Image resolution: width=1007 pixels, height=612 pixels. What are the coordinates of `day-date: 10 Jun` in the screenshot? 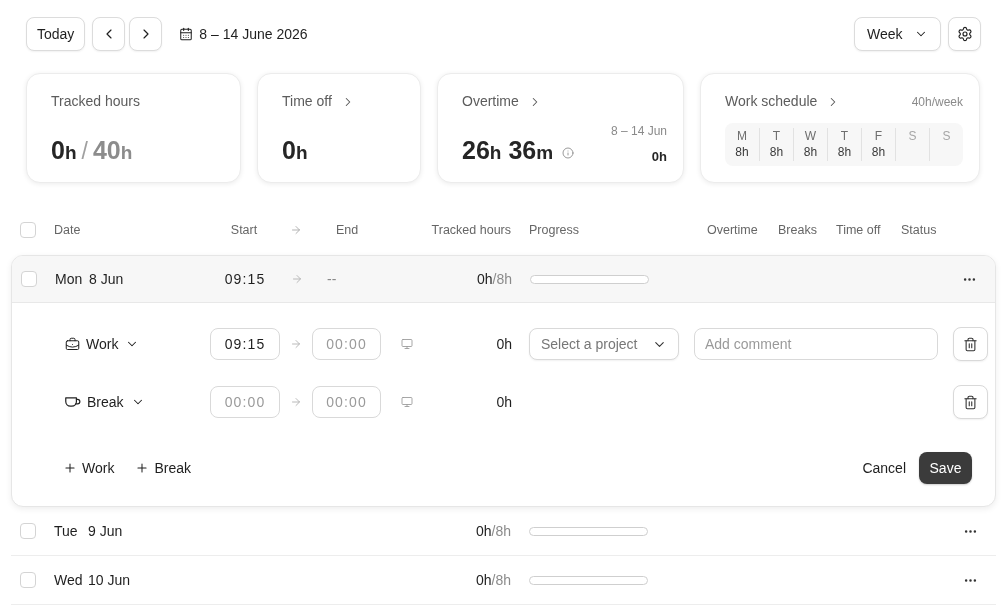 It's located at (109, 580).